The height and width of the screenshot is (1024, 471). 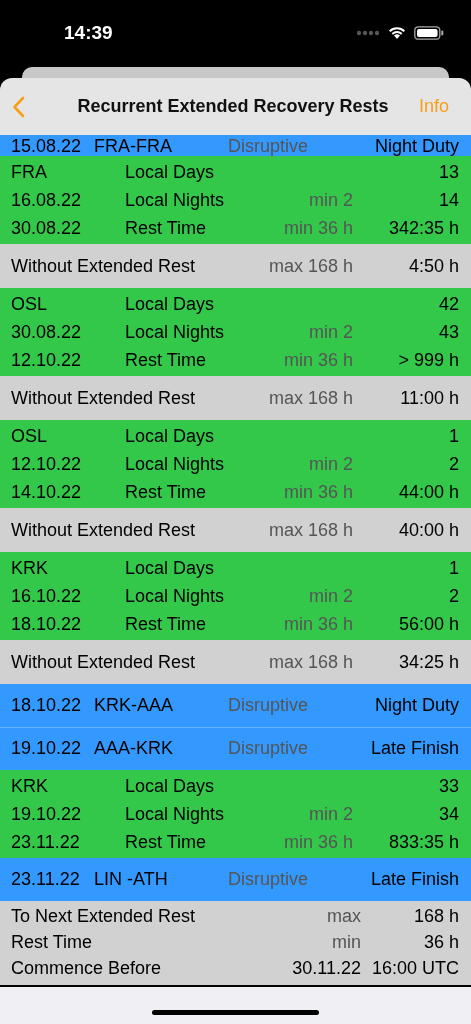 I want to click on rest-value: 42, so click(x=448, y=304).